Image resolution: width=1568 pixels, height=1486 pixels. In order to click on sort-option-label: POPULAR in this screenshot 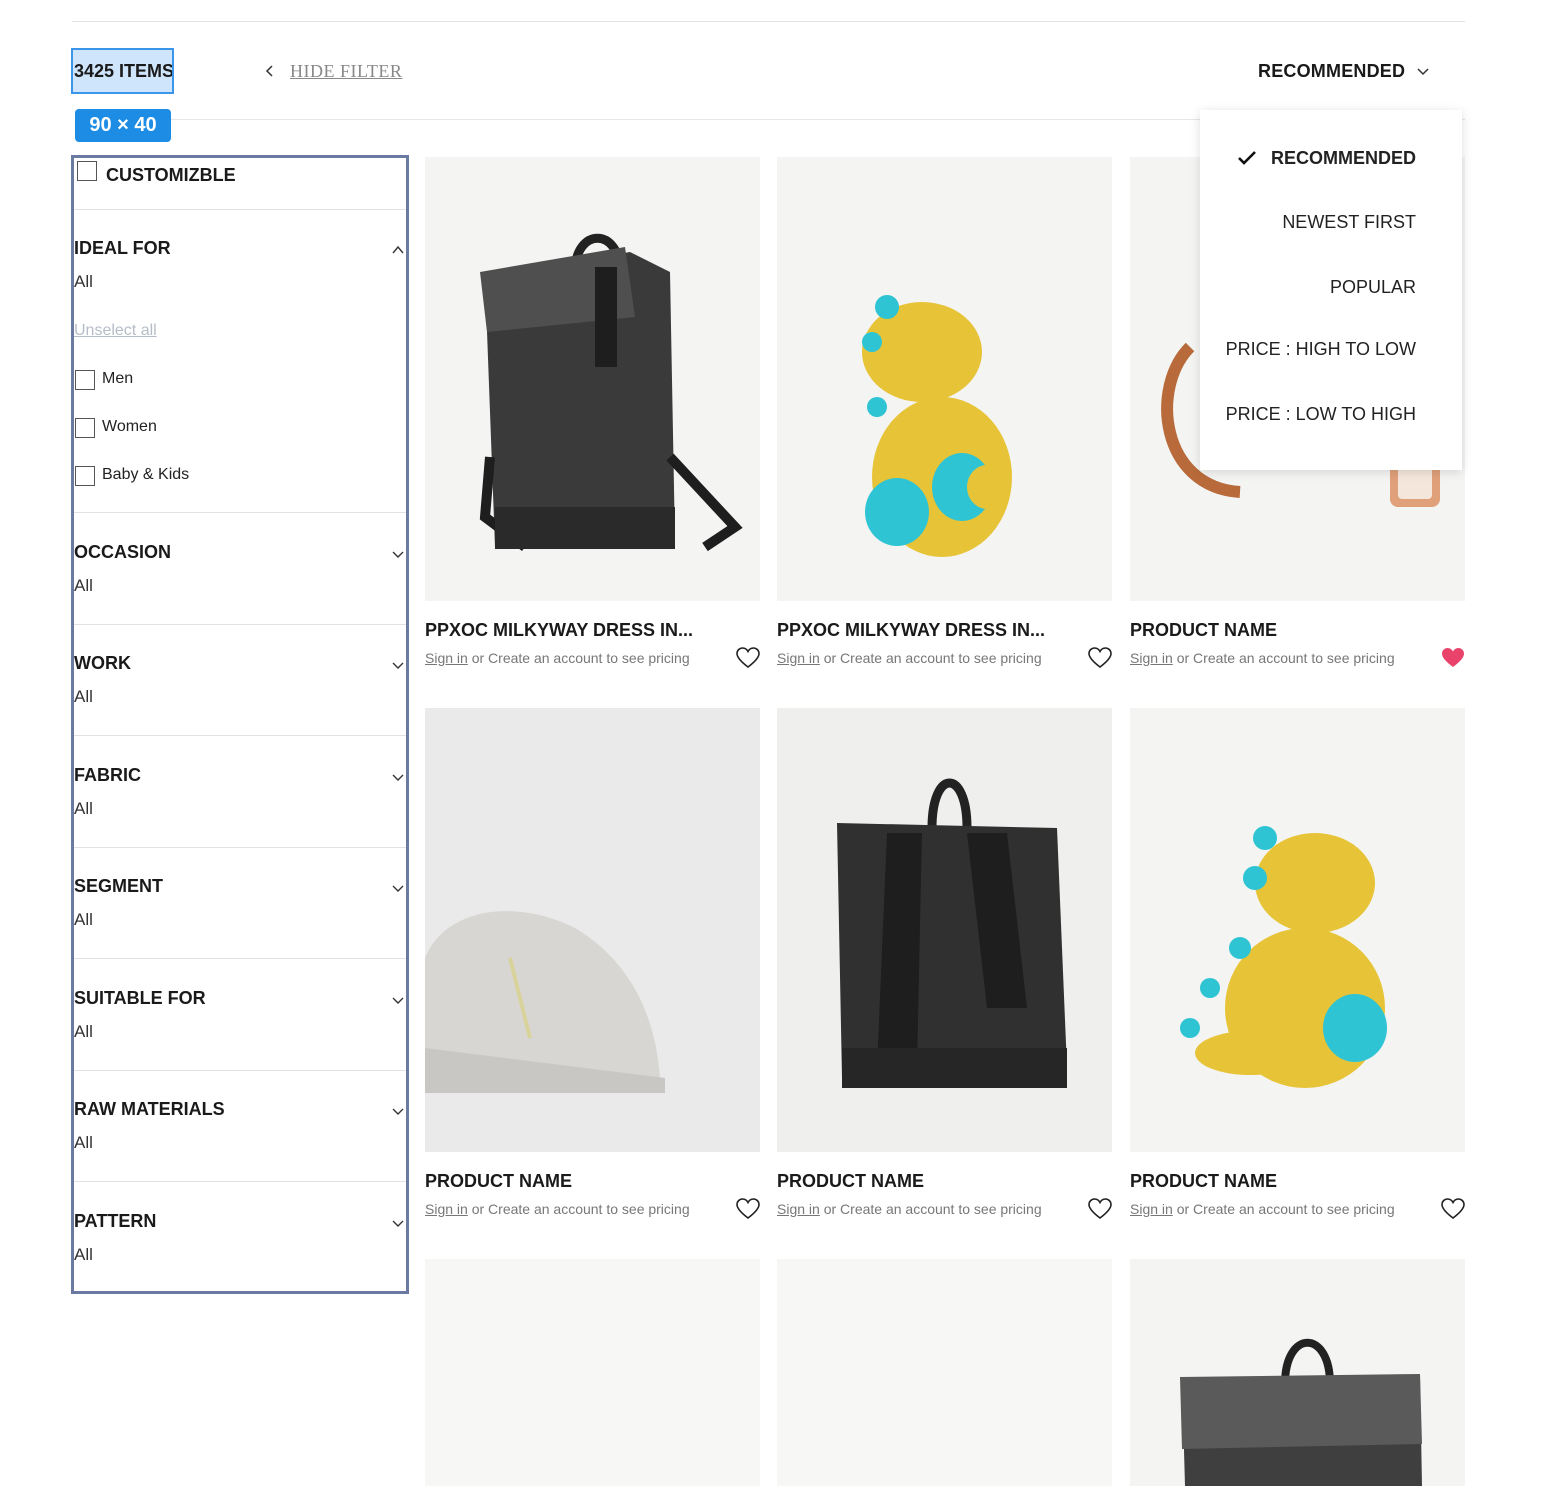, I will do `click(1372, 286)`.